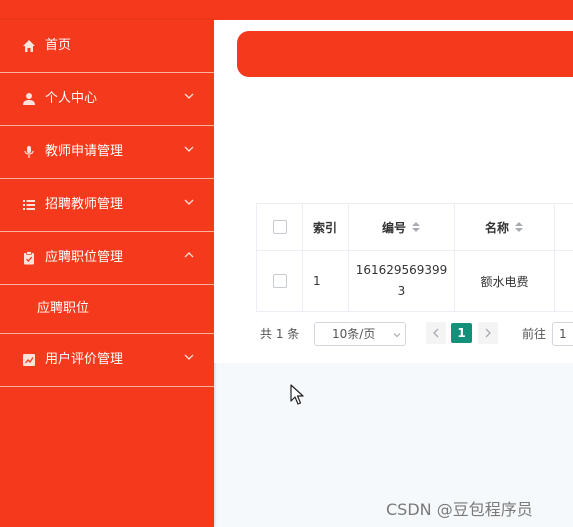  What do you see at coordinates (505, 281) in the screenshot?
I see `row-name-cell: 额水电费` at bounding box center [505, 281].